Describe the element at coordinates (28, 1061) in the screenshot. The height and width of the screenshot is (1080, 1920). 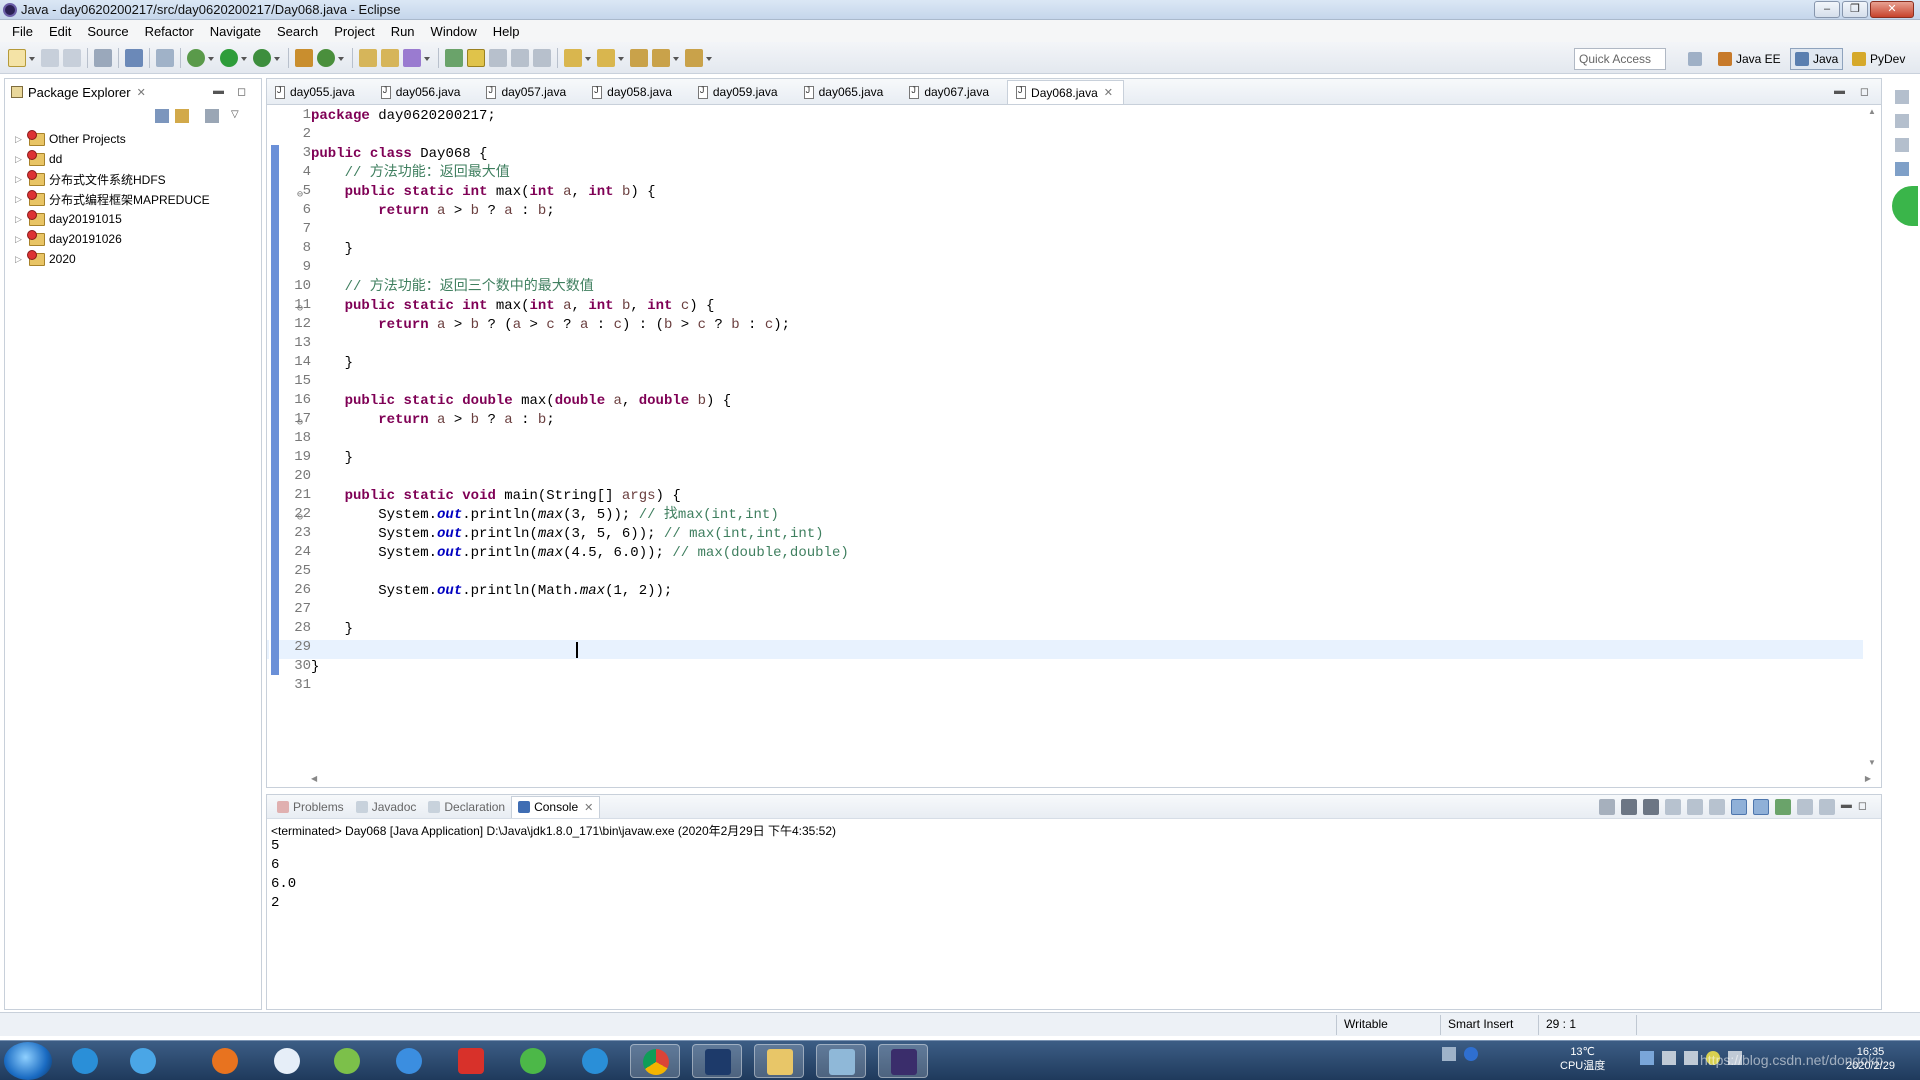
I see `start-button` at that location.